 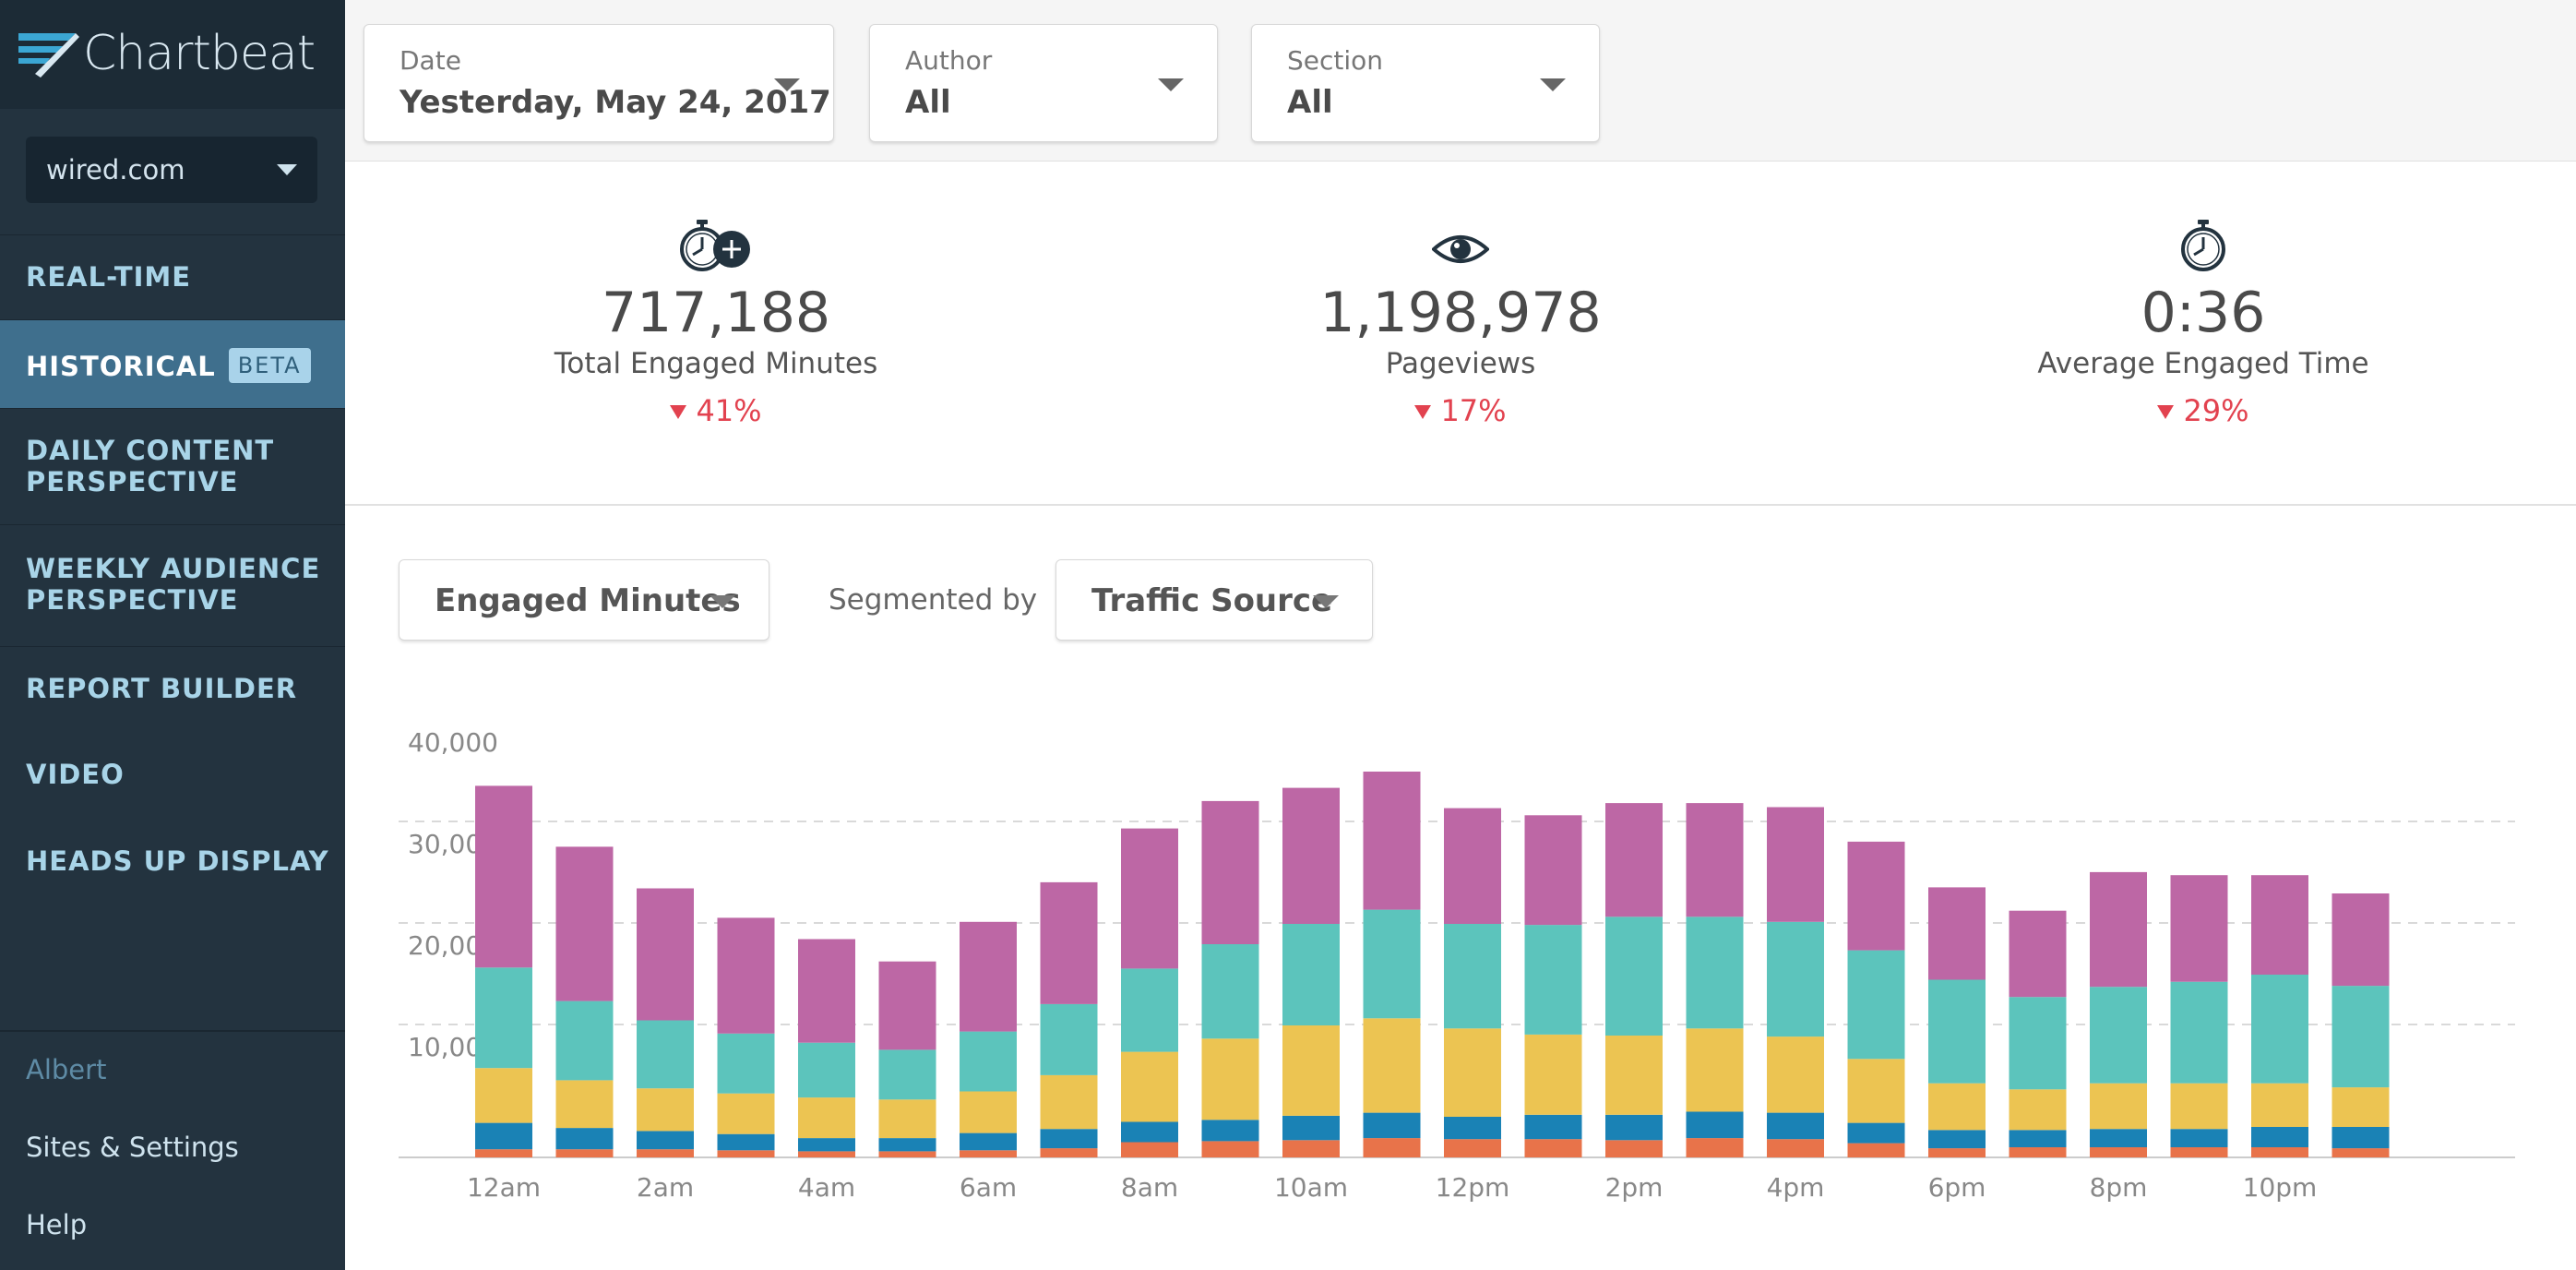 I want to click on sidebar-item-daily-content-perspective: DAILY CONTENT PERSPECTIVE, so click(x=173, y=466).